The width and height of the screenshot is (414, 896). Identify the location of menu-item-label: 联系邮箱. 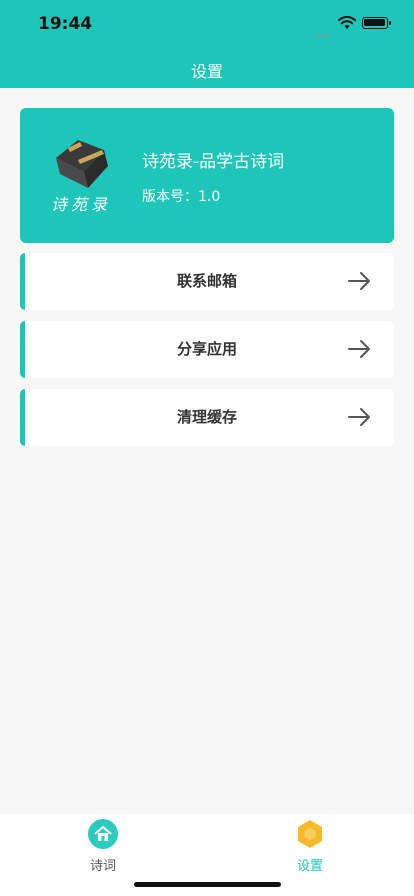
(206, 281).